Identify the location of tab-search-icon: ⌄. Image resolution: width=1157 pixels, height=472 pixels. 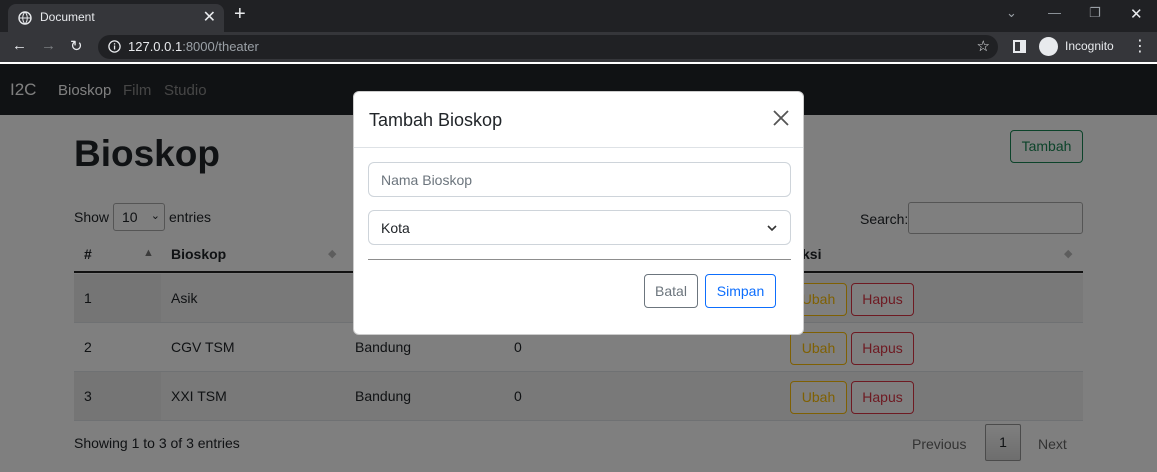
(1011, 13).